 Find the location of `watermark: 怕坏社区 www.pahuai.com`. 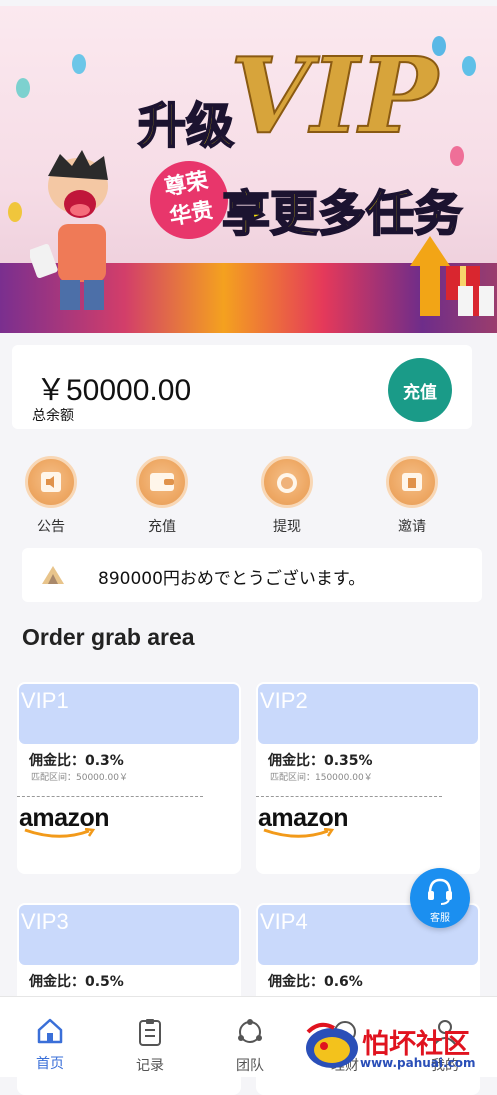

watermark: 怕坏社区 www.pahuai.com is located at coordinates (398, 1046).